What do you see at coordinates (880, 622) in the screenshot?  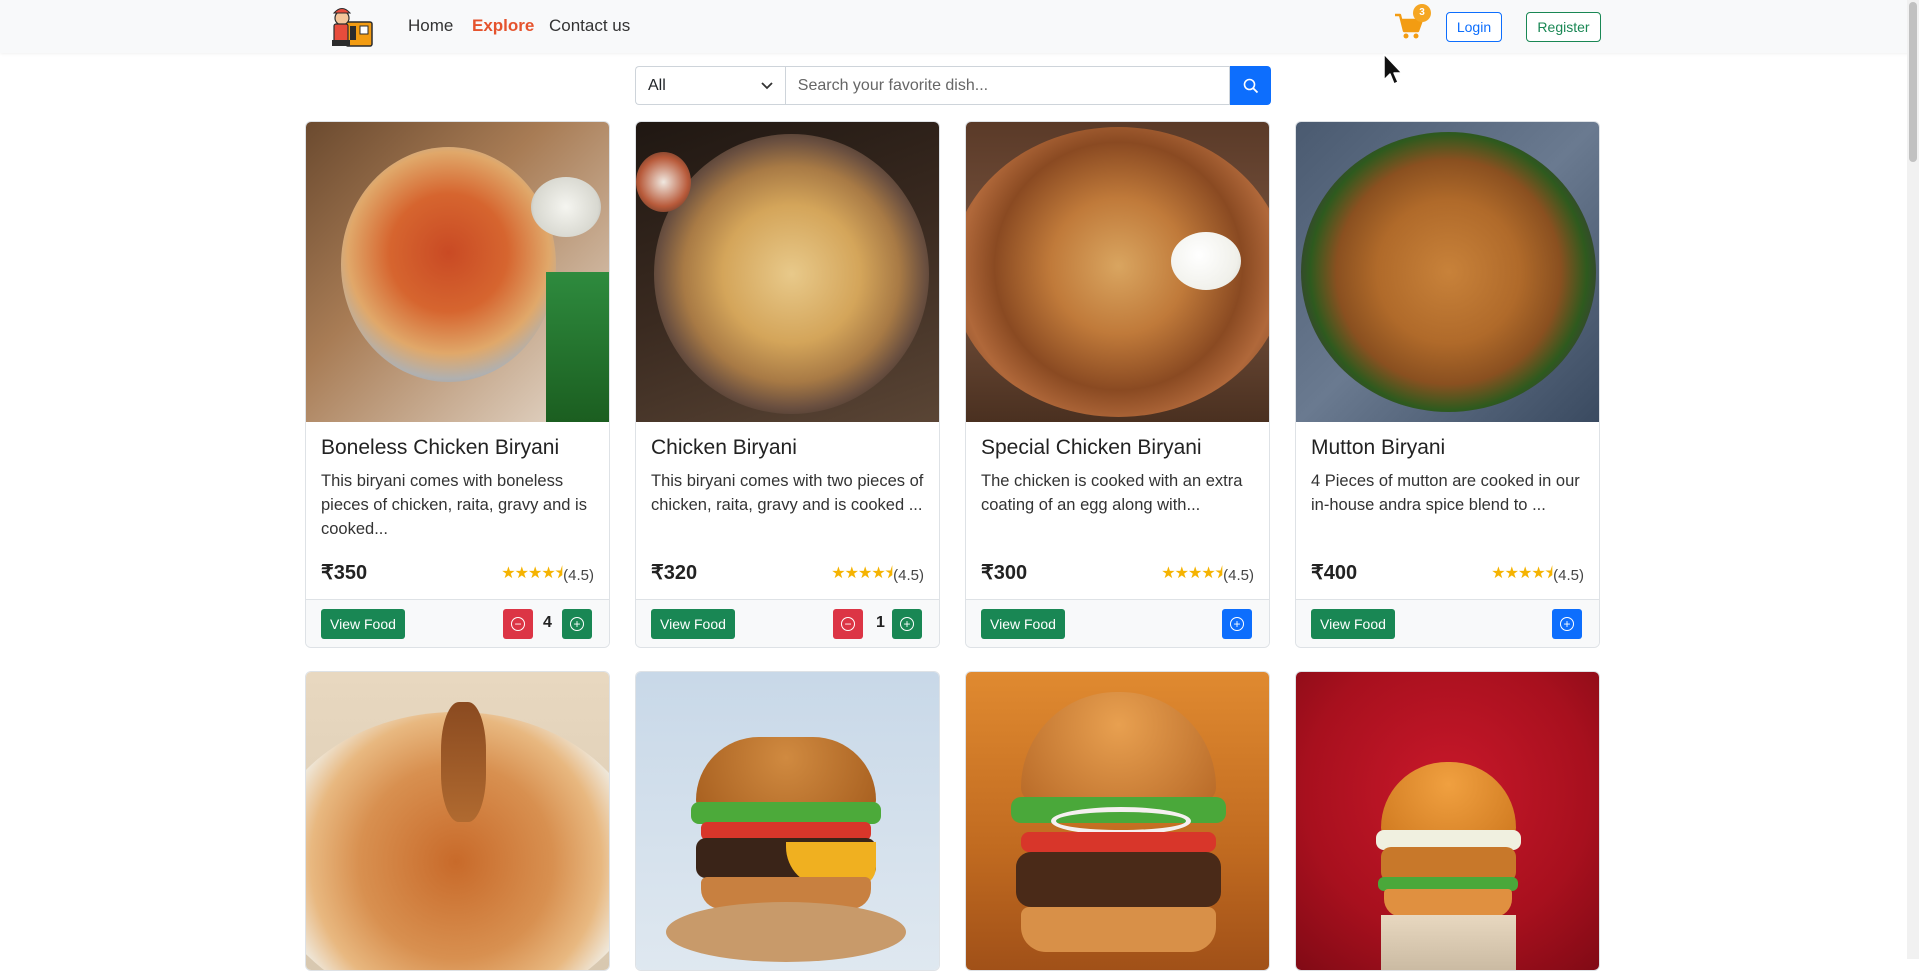 I see `quantity-value: 1` at bounding box center [880, 622].